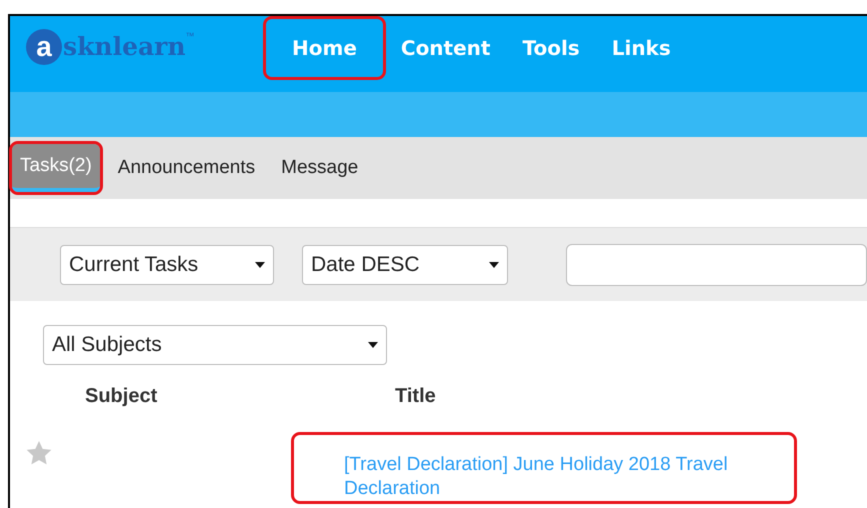 This screenshot has height=508, width=867. I want to click on logo-text: sknlearn, so click(124, 47).